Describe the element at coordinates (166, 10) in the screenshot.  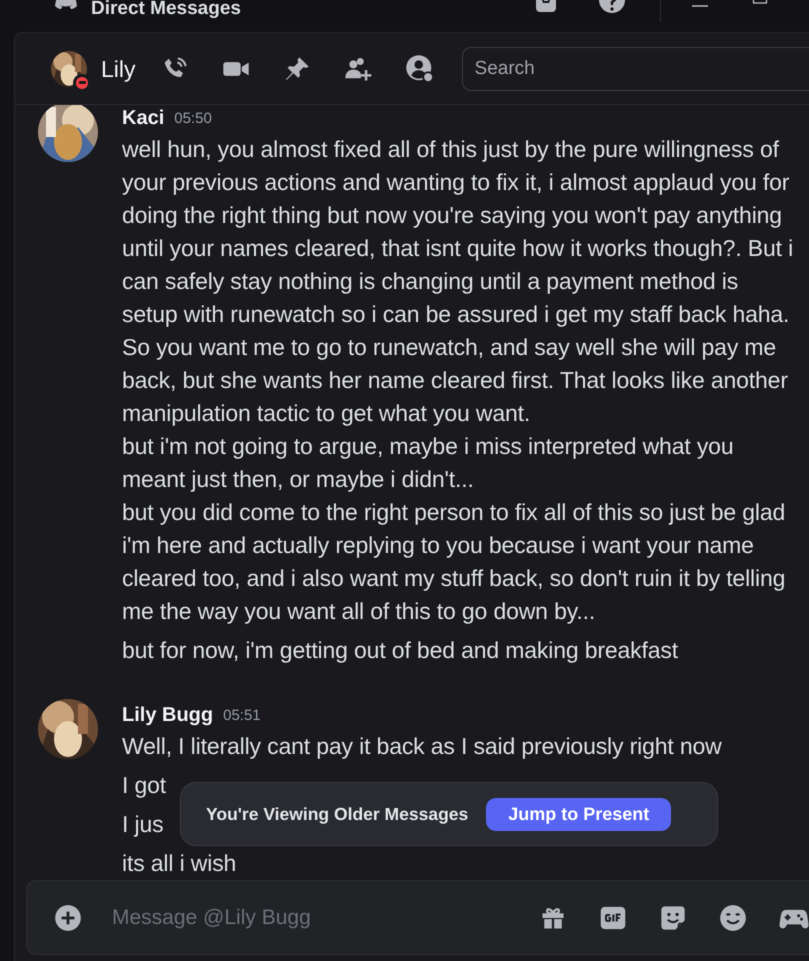
I see `window-title: Direct Messages` at that location.